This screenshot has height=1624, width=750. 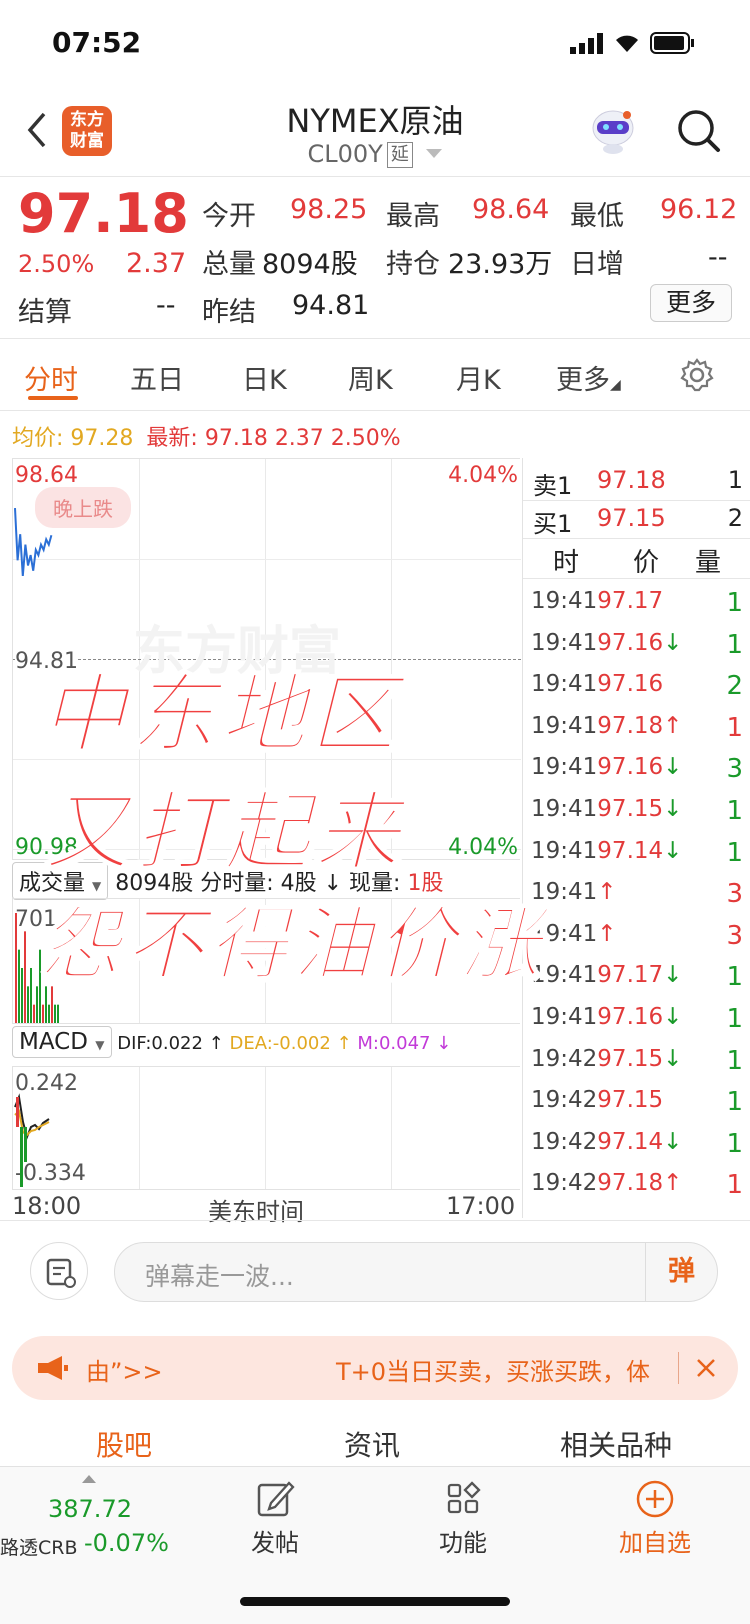 I want to click on status-time: 07:52, so click(x=97, y=42).